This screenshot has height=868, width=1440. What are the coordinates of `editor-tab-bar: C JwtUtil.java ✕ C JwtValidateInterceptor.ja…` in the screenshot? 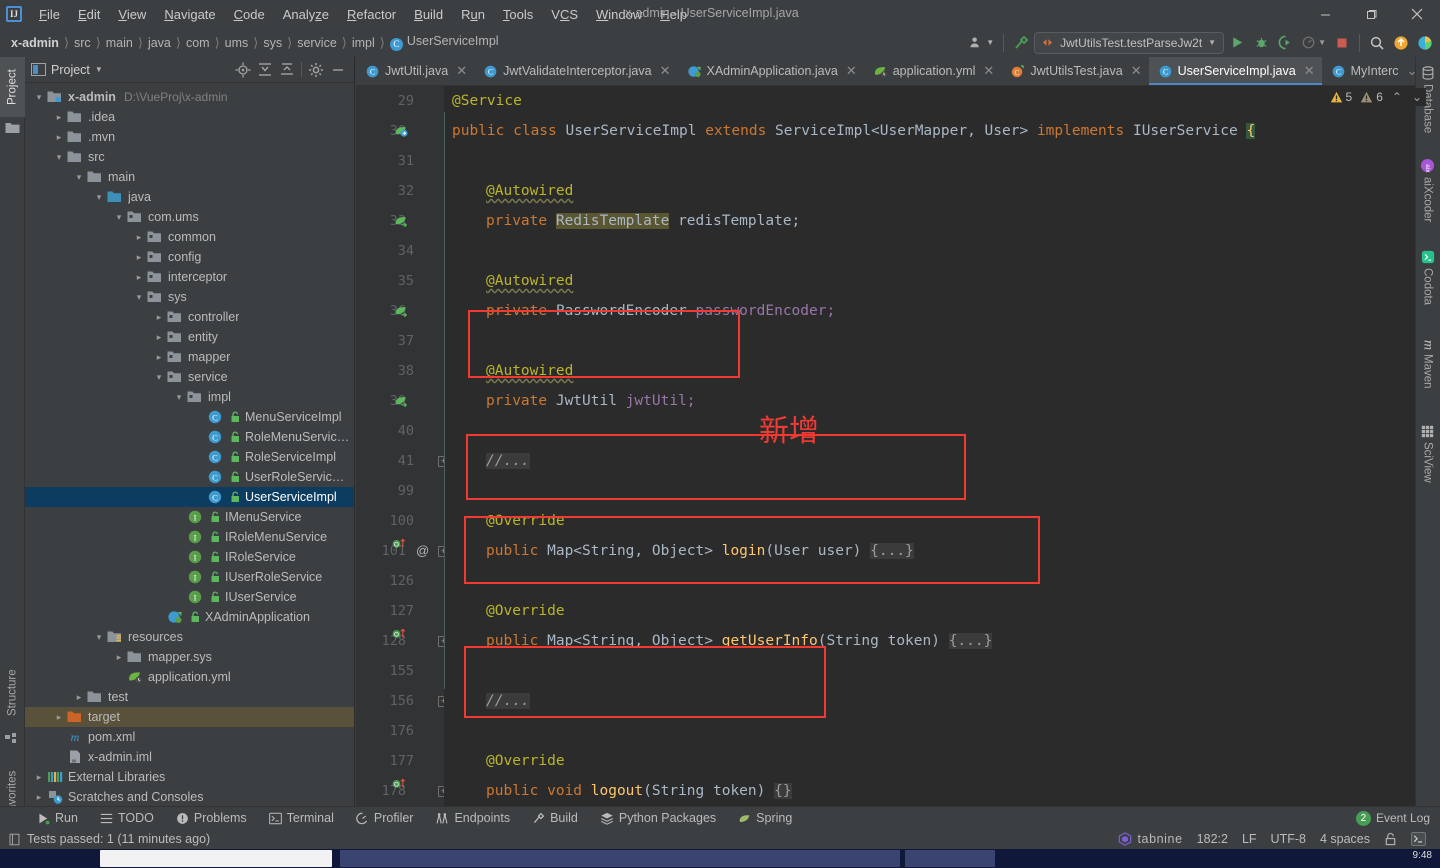 It's located at (898, 71).